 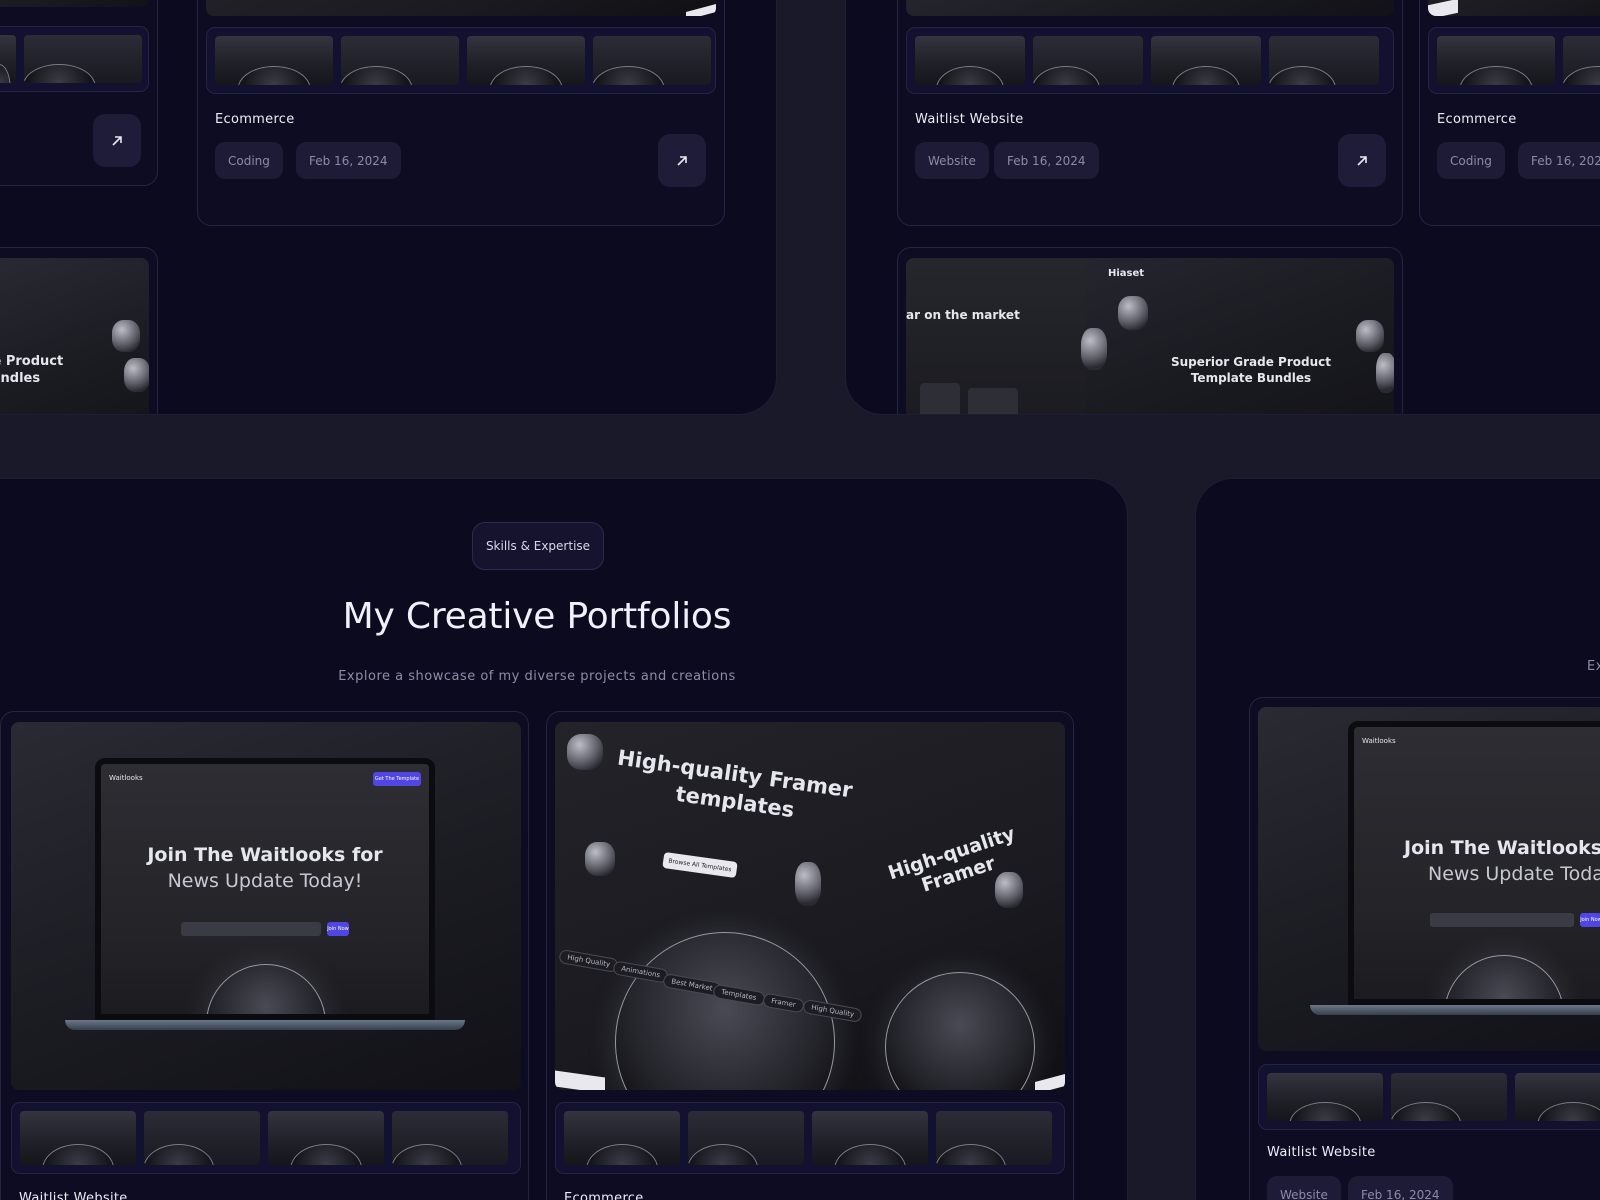 What do you see at coordinates (538, 546) in the screenshot?
I see `section-badge: Skills & Expertise` at bounding box center [538, 546].